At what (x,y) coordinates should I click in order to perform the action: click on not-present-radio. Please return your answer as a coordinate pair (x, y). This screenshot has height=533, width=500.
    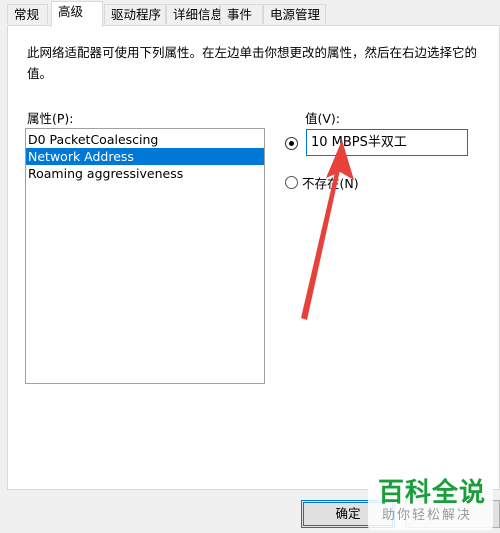
    Looking at the image, I should click on (291, 182).